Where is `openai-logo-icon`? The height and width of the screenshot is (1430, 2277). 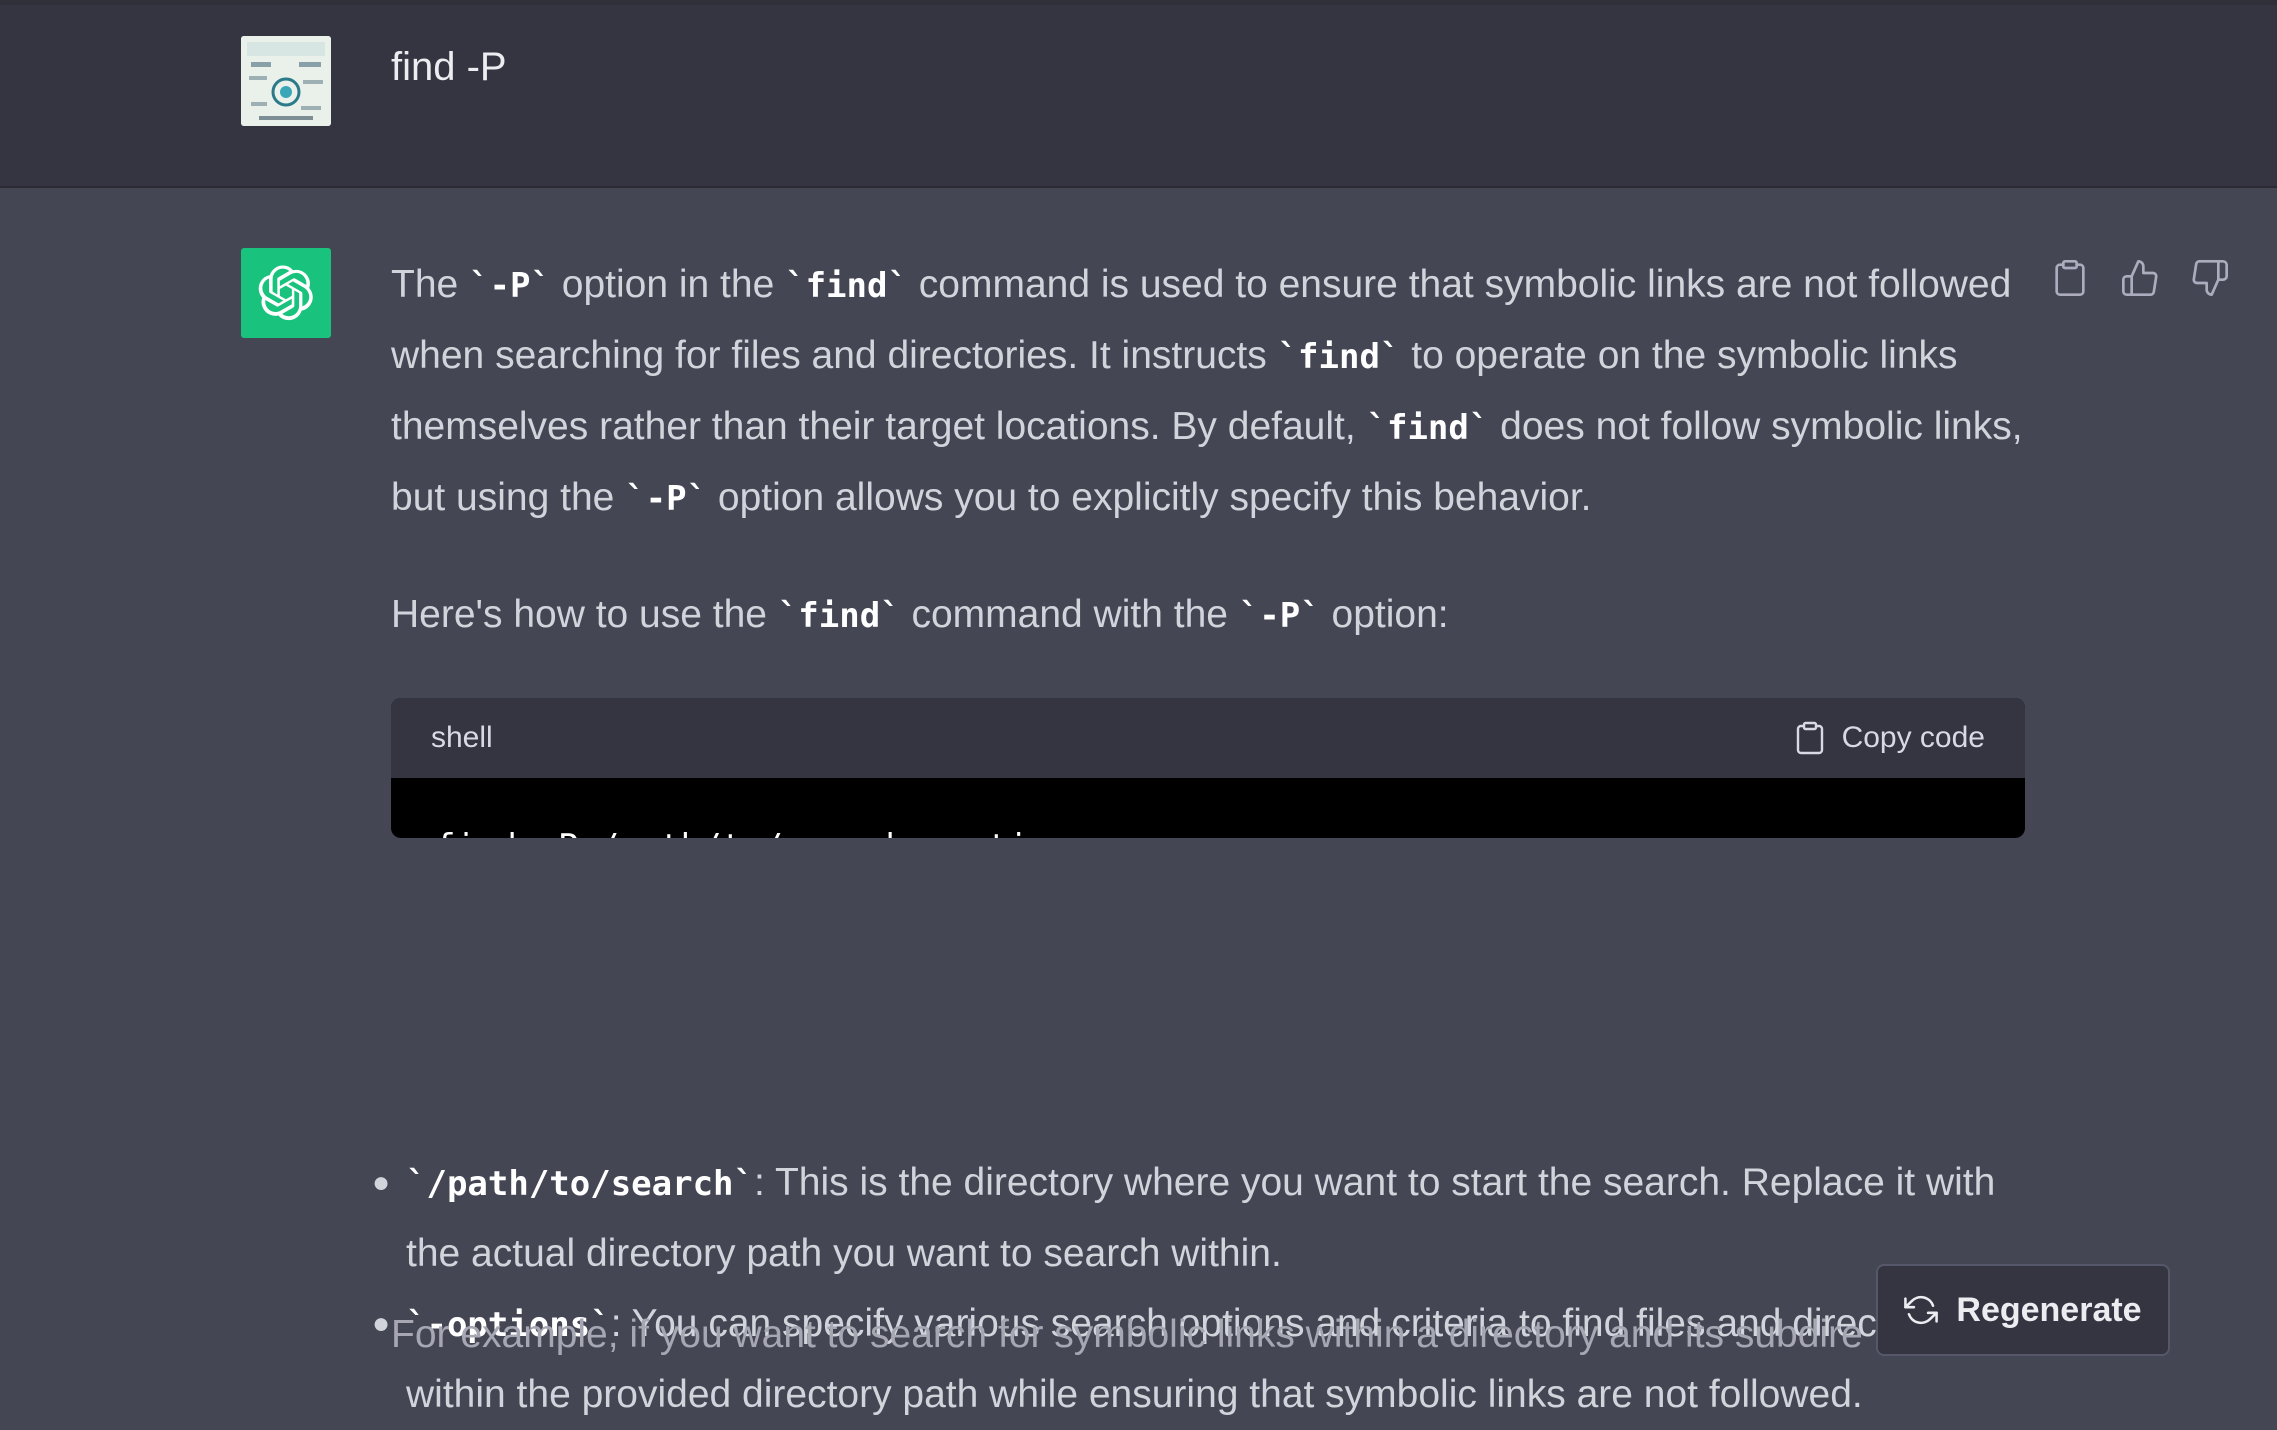
openai-logo-icon is located at coordinates (285, 293).